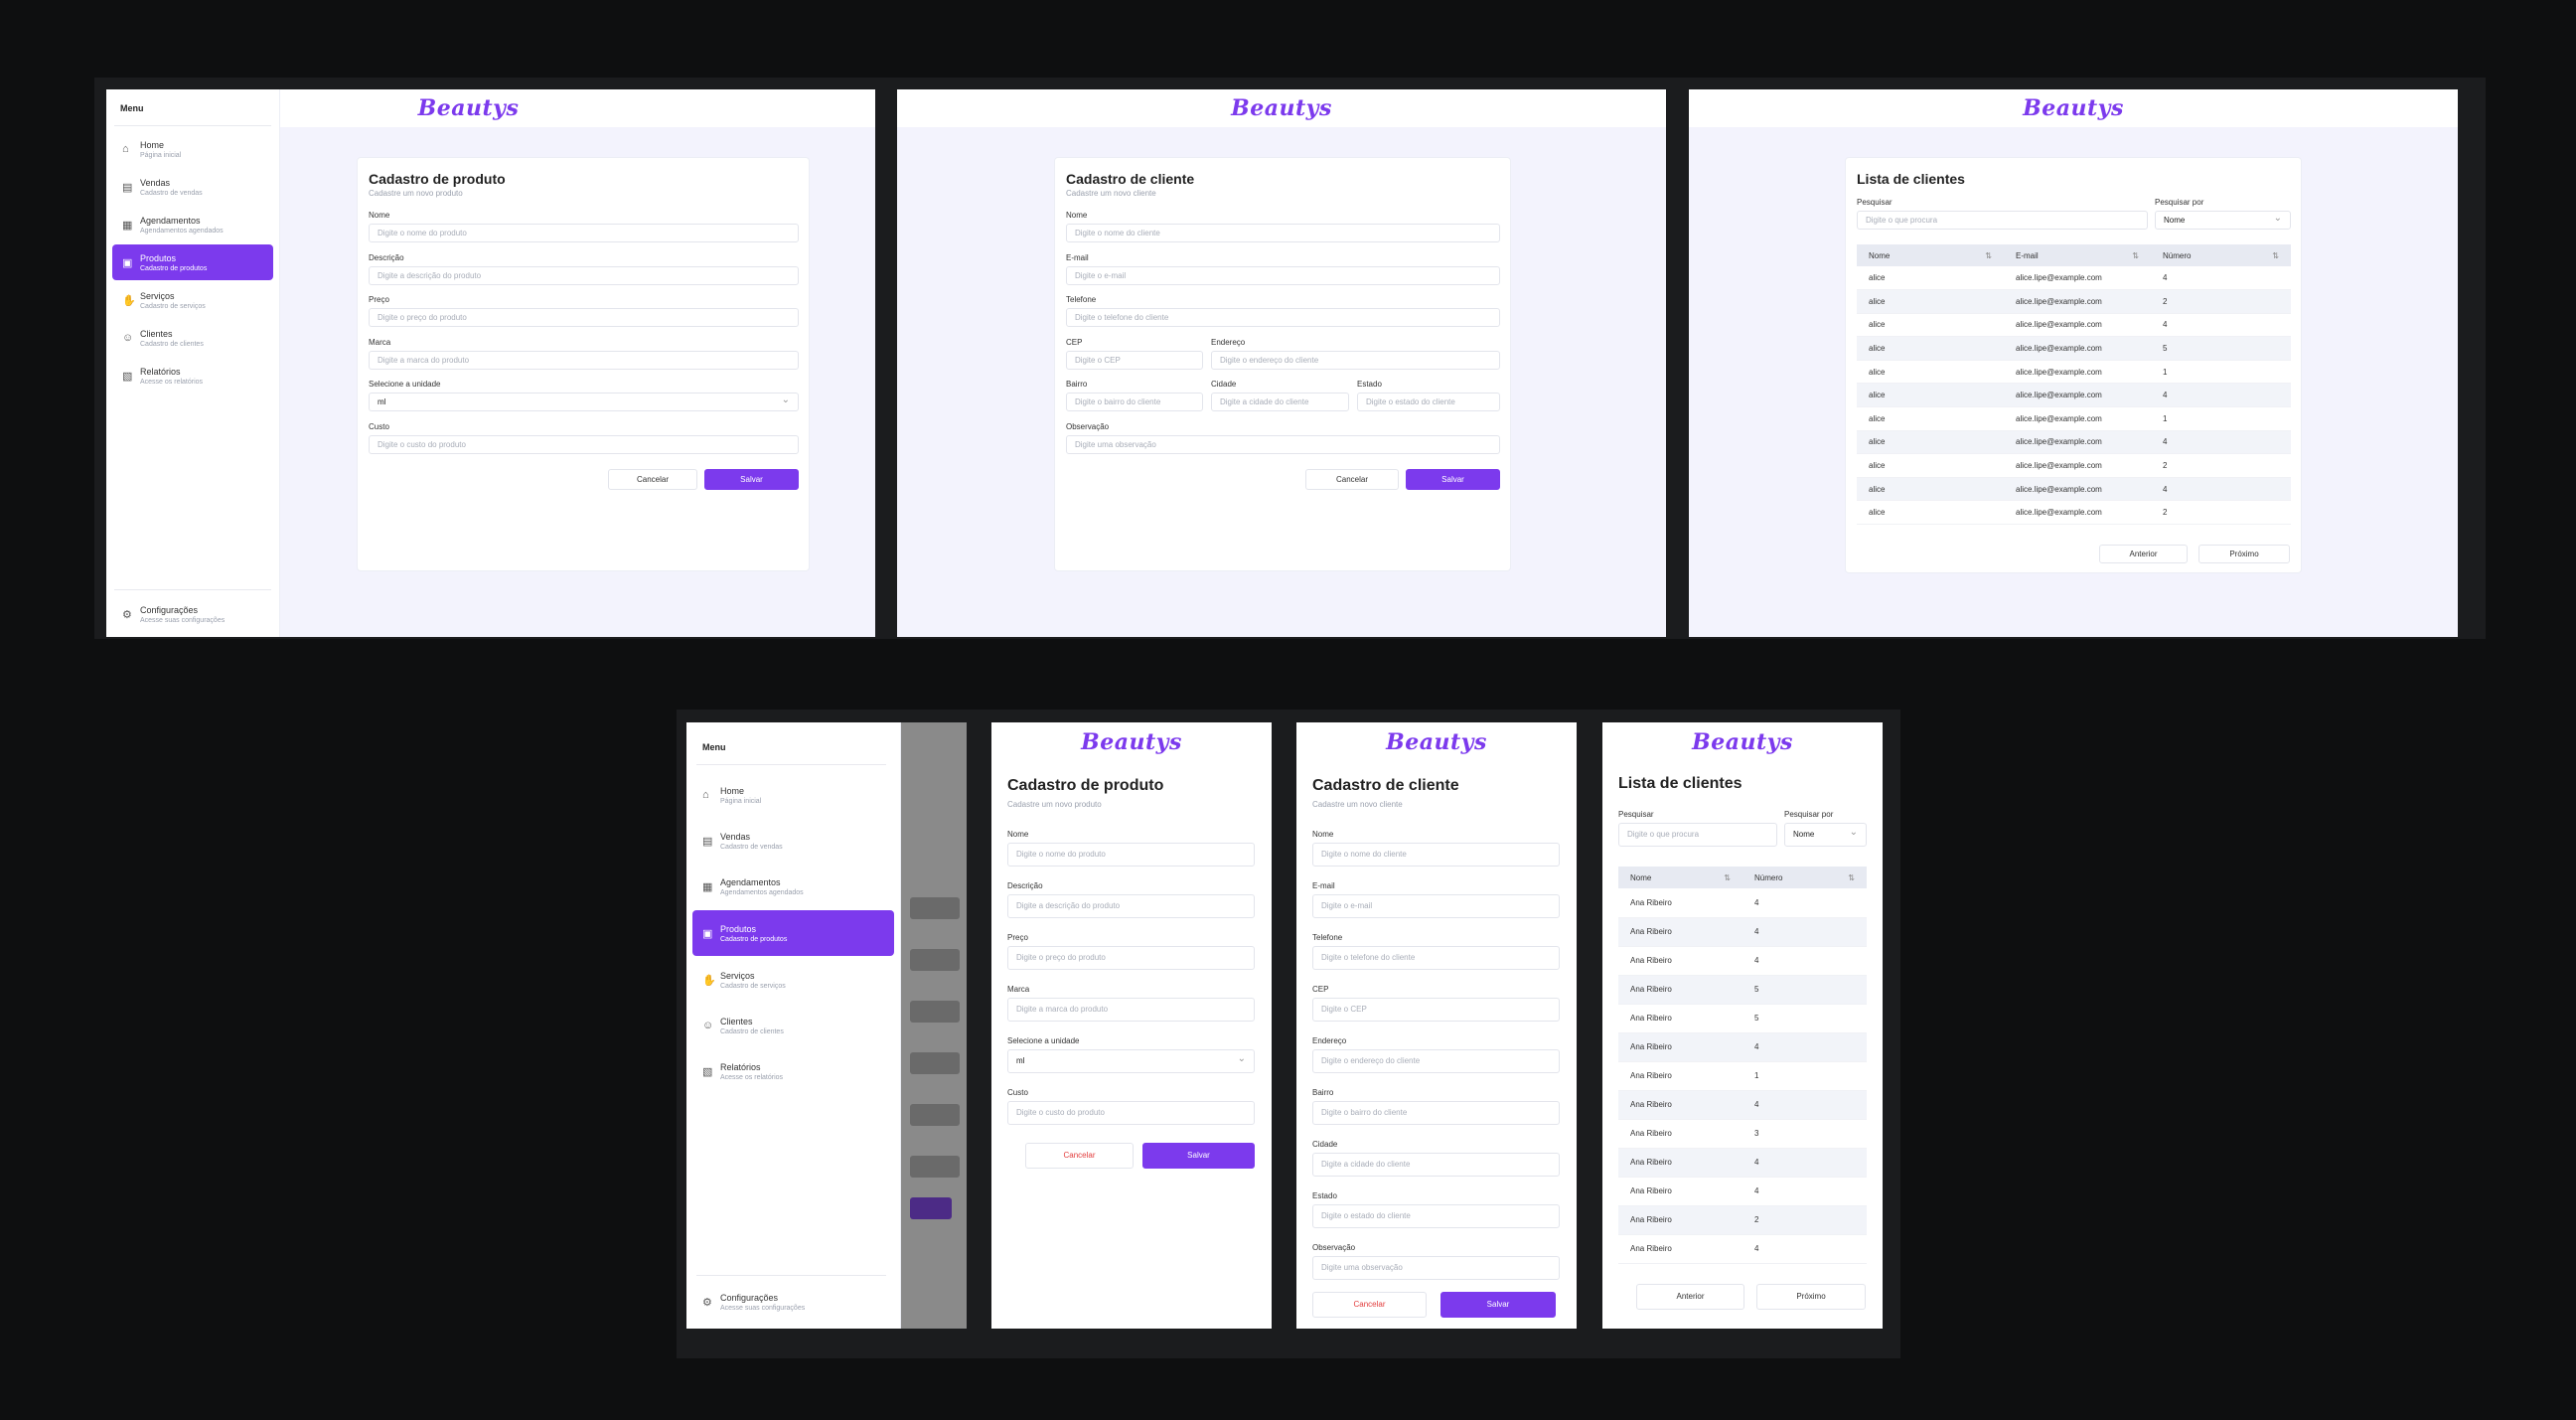 The image size is (2576, 1420). What do you see at coordinates (934, 1025) in the screenshot?
I see `backdrop-overlay` at bounding box center [934, 1025].